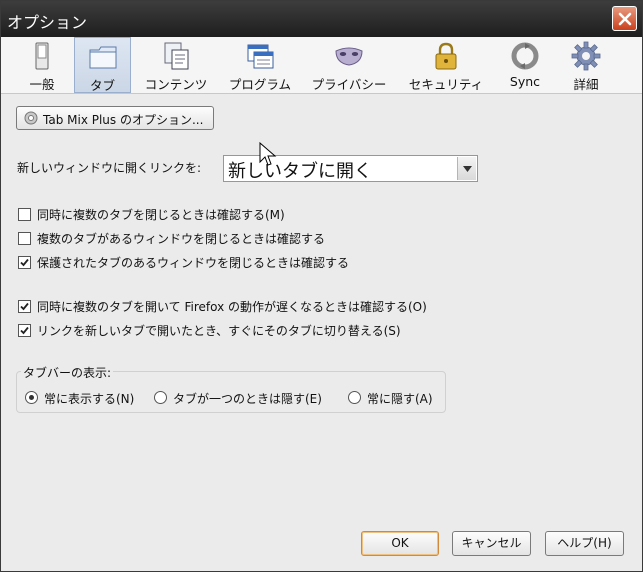 The height and width of the screenshot is (572, 643). What do you see at coordinates (525, 56) in the screenshot?
I see `sync-icon` at bounding box center [525, 56].